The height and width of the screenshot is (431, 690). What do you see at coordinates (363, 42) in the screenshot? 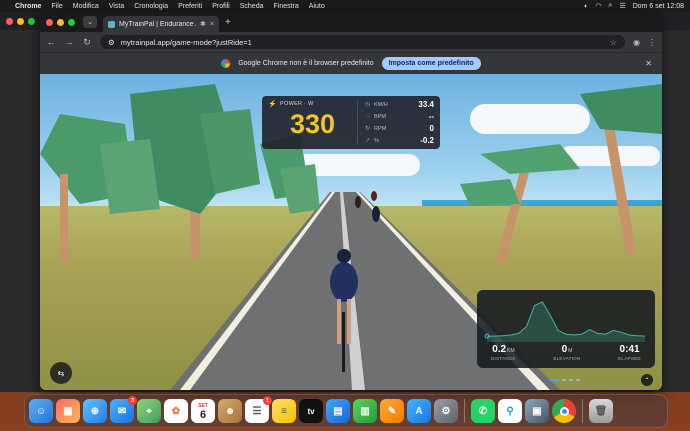
I see `address-bar: ⚙ mytrainpal.app/game-mode?justRide=1 ☆` at bounding box center [363, 42].